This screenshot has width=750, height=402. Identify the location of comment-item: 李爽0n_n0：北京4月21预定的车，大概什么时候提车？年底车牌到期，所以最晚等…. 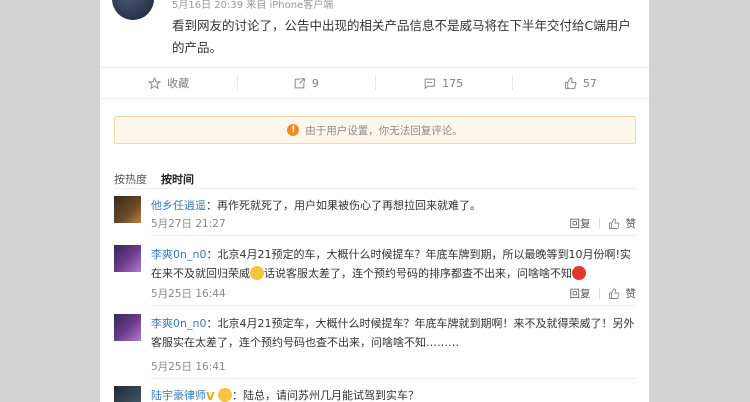
(375, 278).